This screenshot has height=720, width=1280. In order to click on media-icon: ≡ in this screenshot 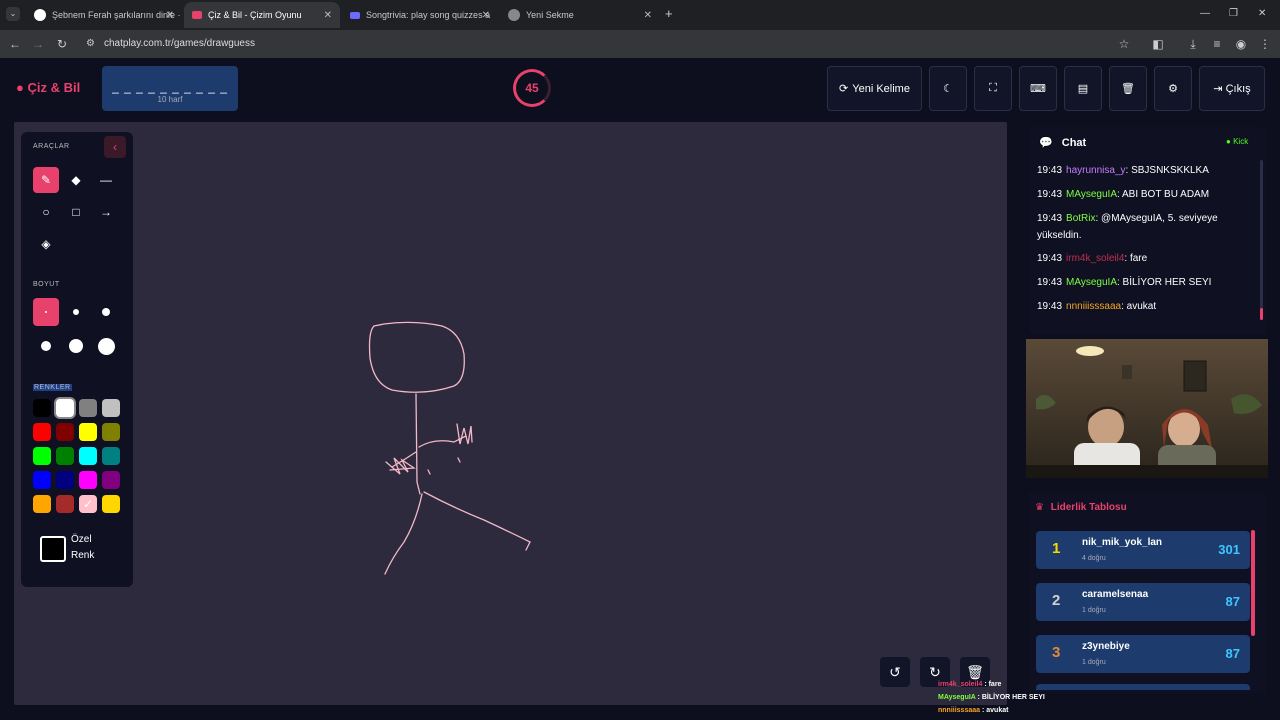, I will do `click(1217, 44)`.